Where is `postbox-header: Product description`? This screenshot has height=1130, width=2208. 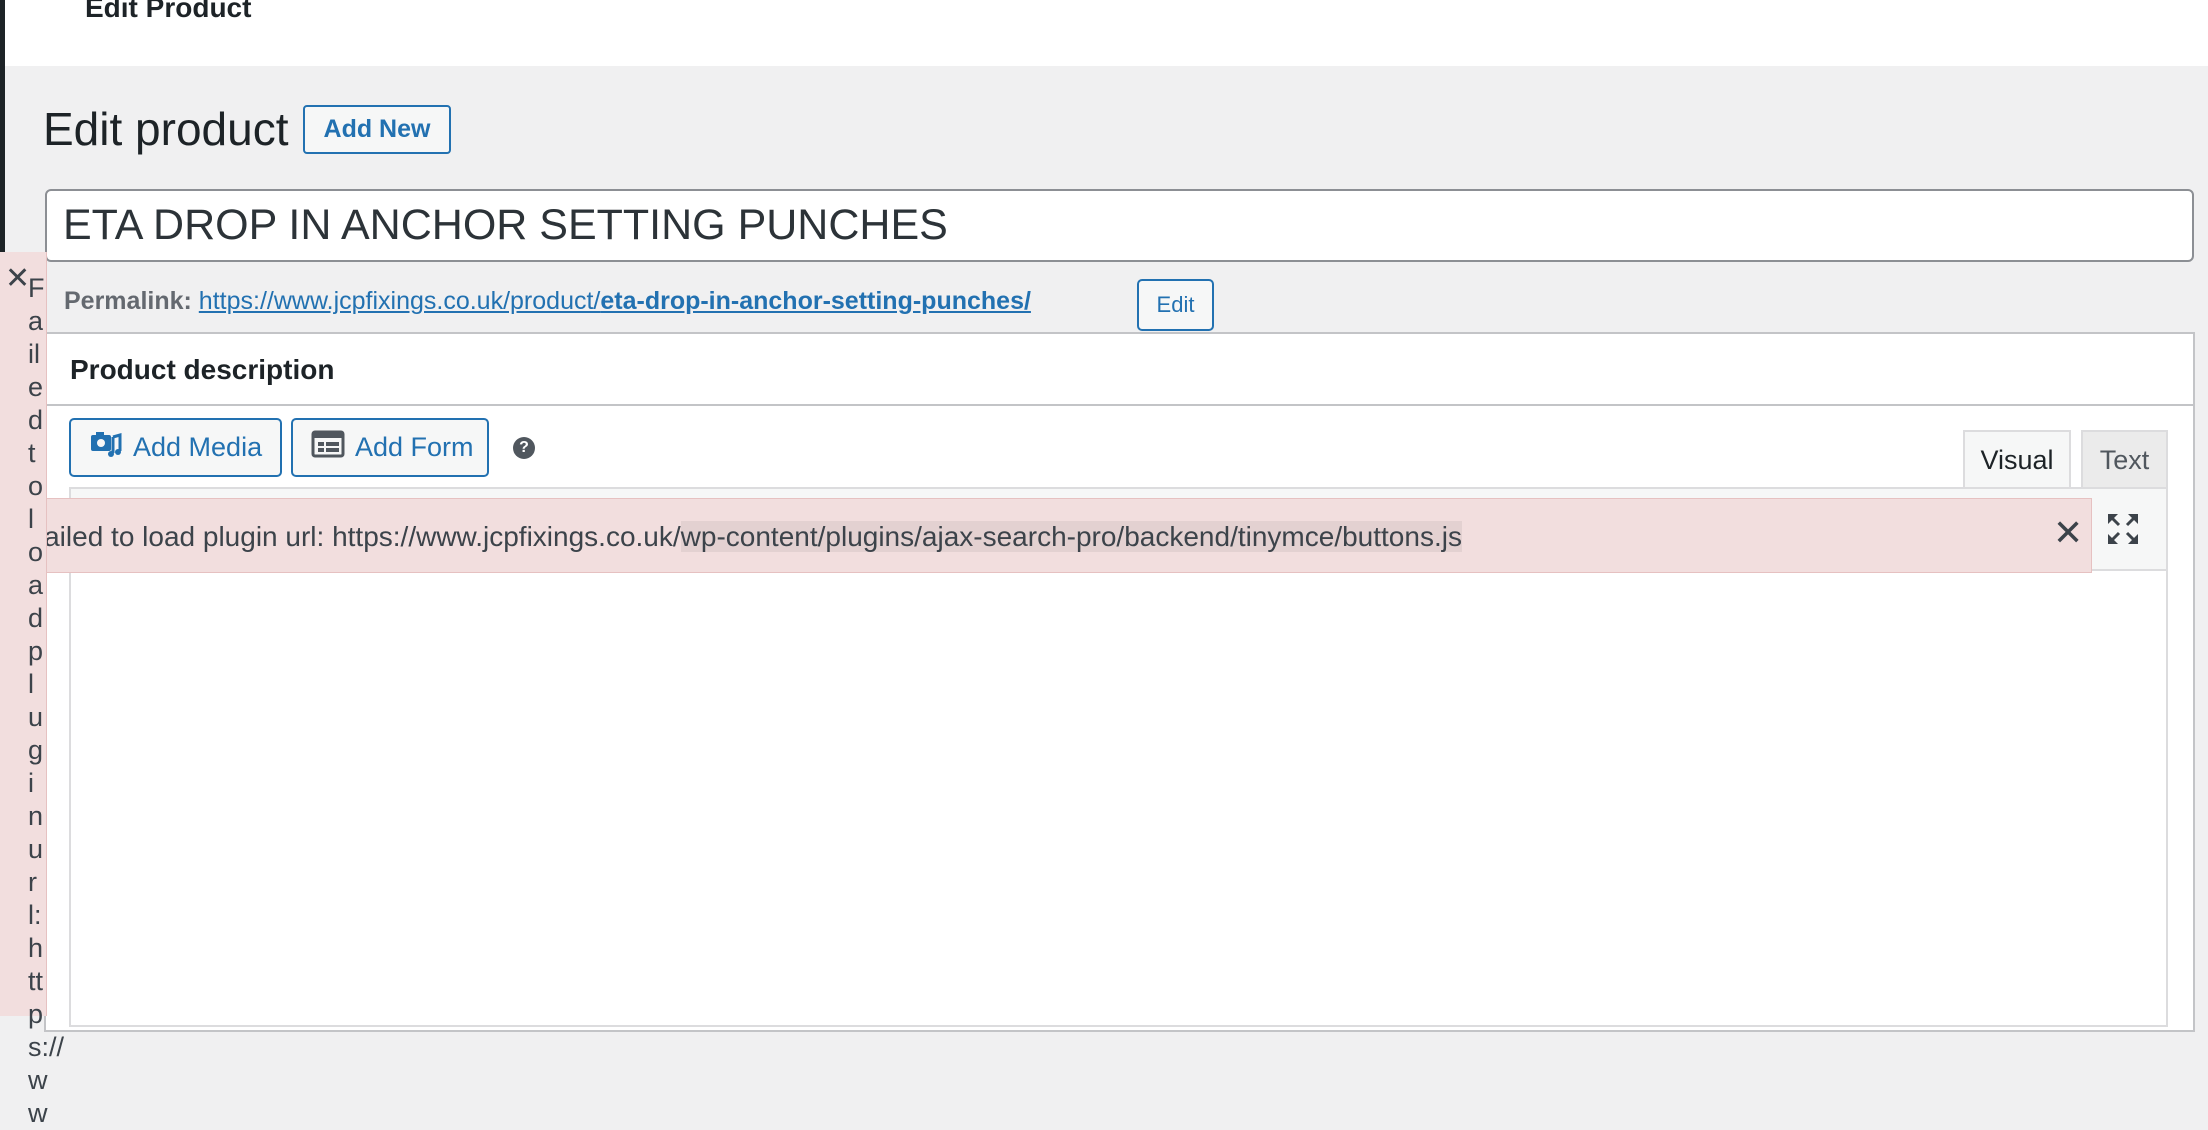 postbox-header: Product description is located at coordinates (1119, 370).